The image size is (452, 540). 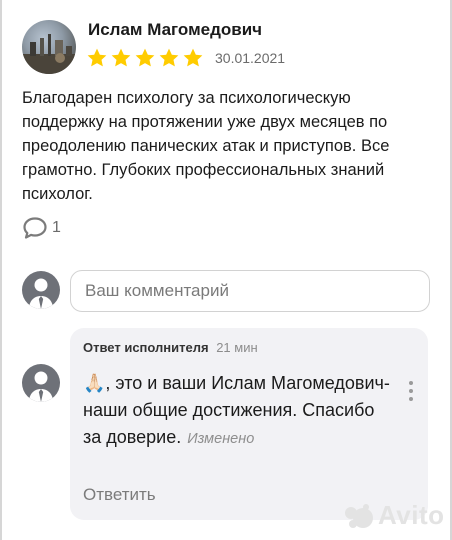 I want to click on avito-wordmark: Avito, so click(x=411, y=515).